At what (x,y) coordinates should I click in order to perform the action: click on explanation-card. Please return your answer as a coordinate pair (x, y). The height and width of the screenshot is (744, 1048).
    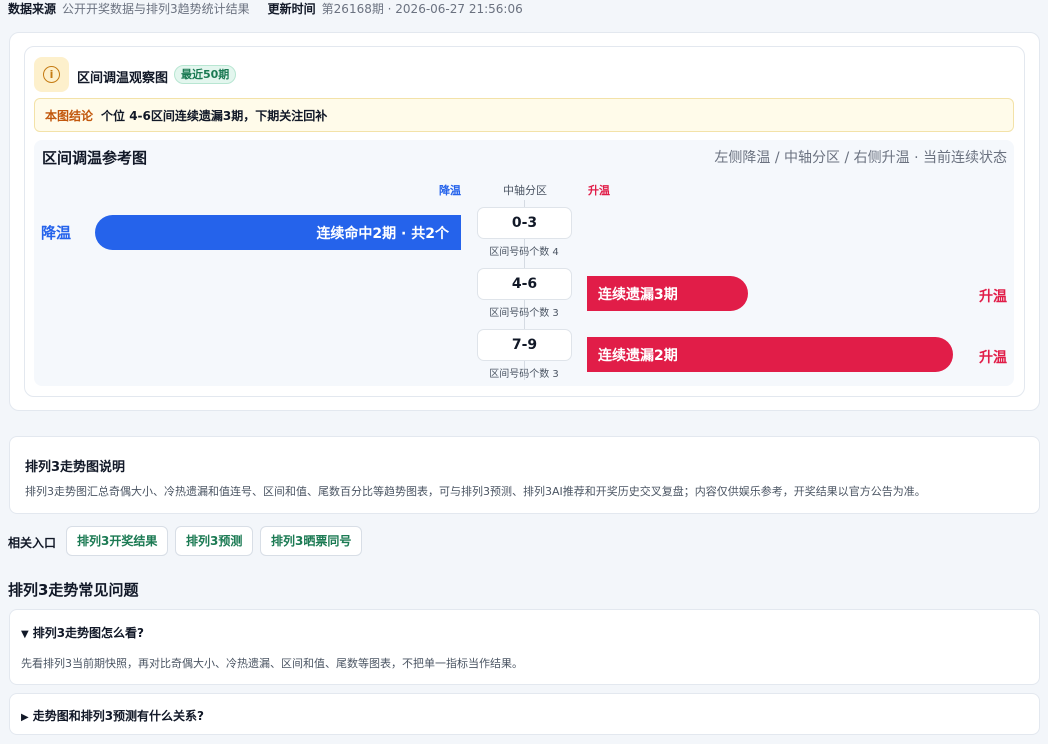
    Looking at the image, I should click on (524, 475).